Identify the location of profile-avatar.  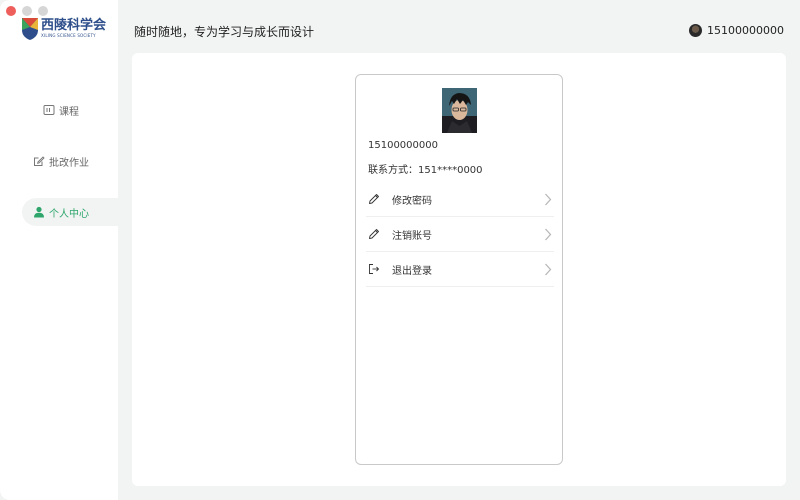
(459, 110).